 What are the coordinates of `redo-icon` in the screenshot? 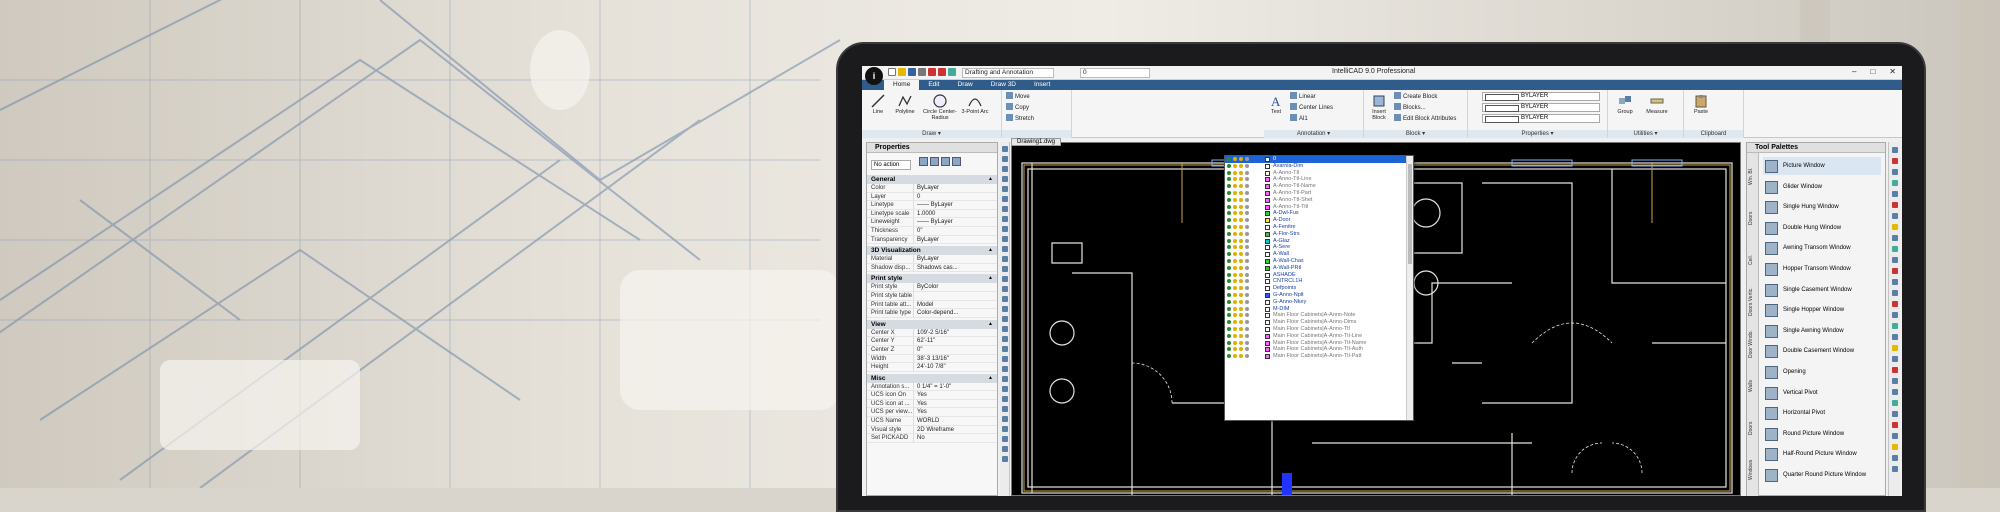 It's located at (942, 72).